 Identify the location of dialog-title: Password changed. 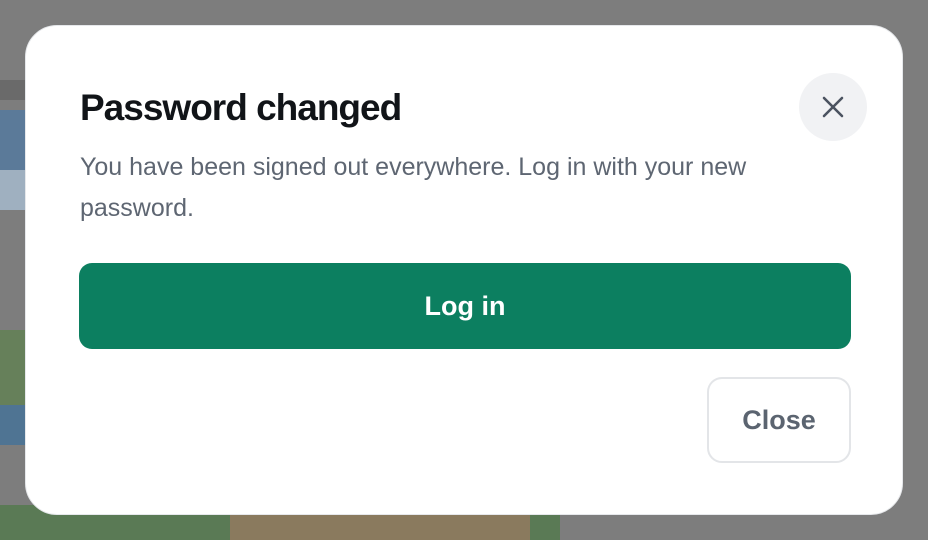
(241, 107).